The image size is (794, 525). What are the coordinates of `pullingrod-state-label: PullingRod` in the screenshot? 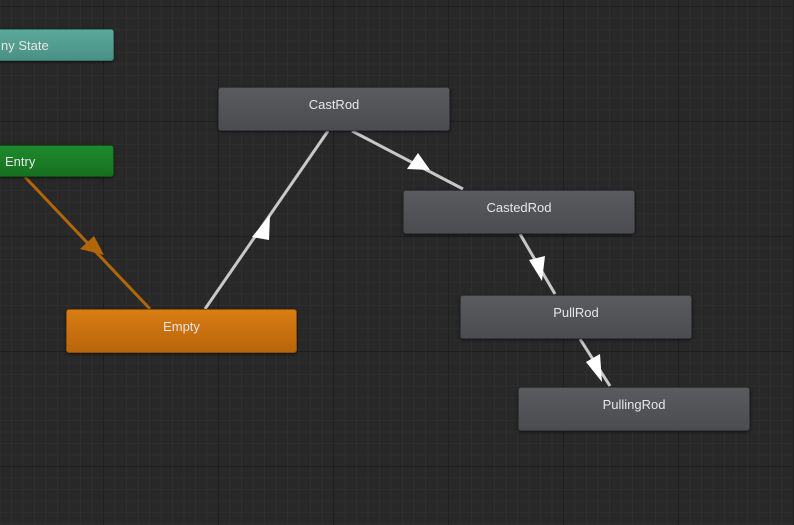 It's located at (634, 404).